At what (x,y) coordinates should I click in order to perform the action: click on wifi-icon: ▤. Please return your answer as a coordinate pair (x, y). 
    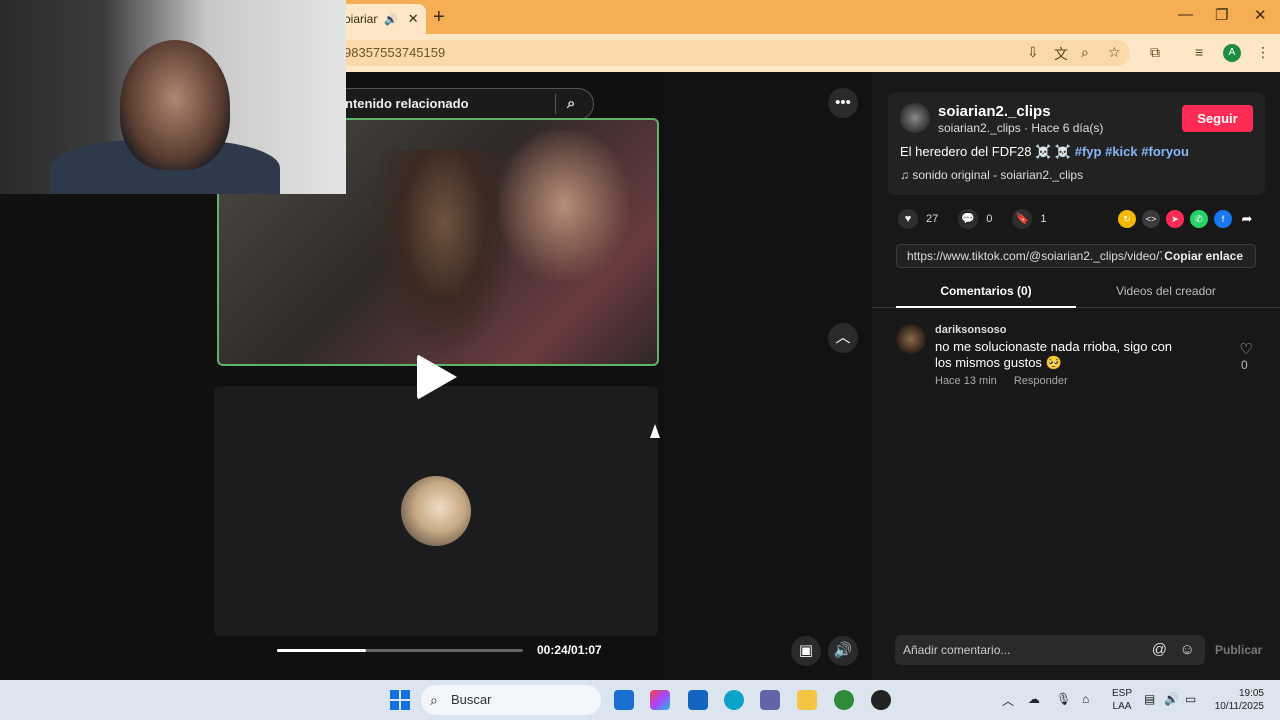
    Looking at the image, I should click on (1149, 699).